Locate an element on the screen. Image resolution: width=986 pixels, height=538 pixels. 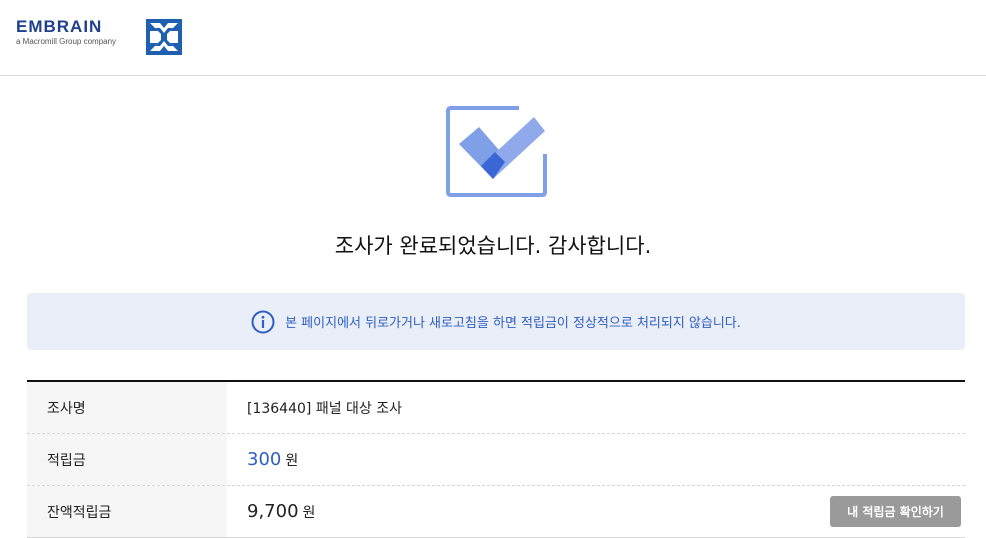
brand-logo: EMBRAIN a Macromill Group company is located at coordinates (66, 32).